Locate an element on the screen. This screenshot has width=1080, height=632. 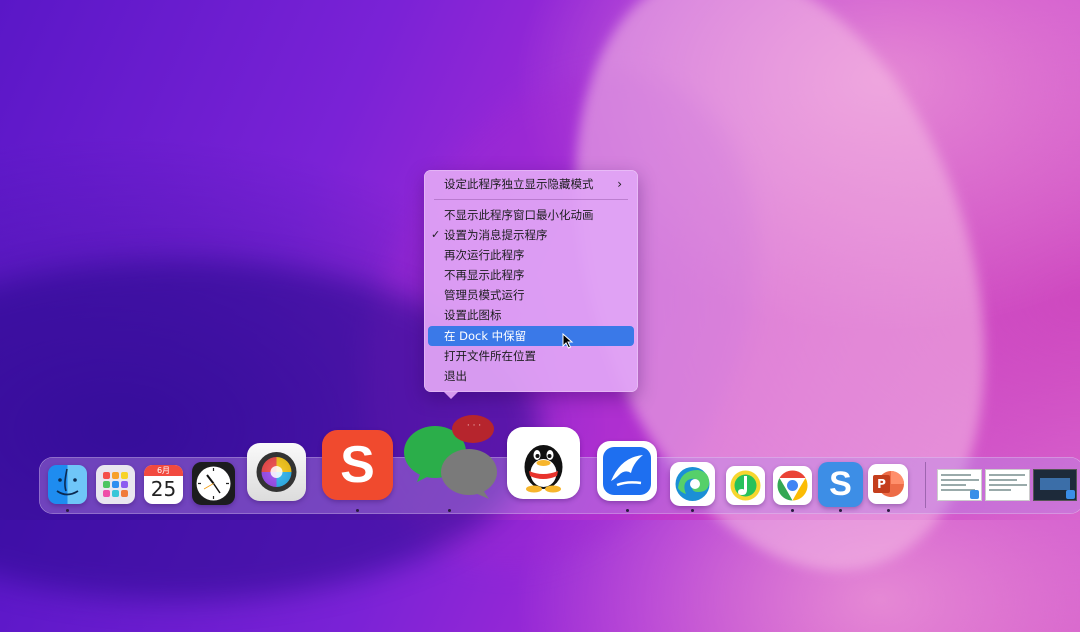
chrome-icon is located at coordinates (792, 485).